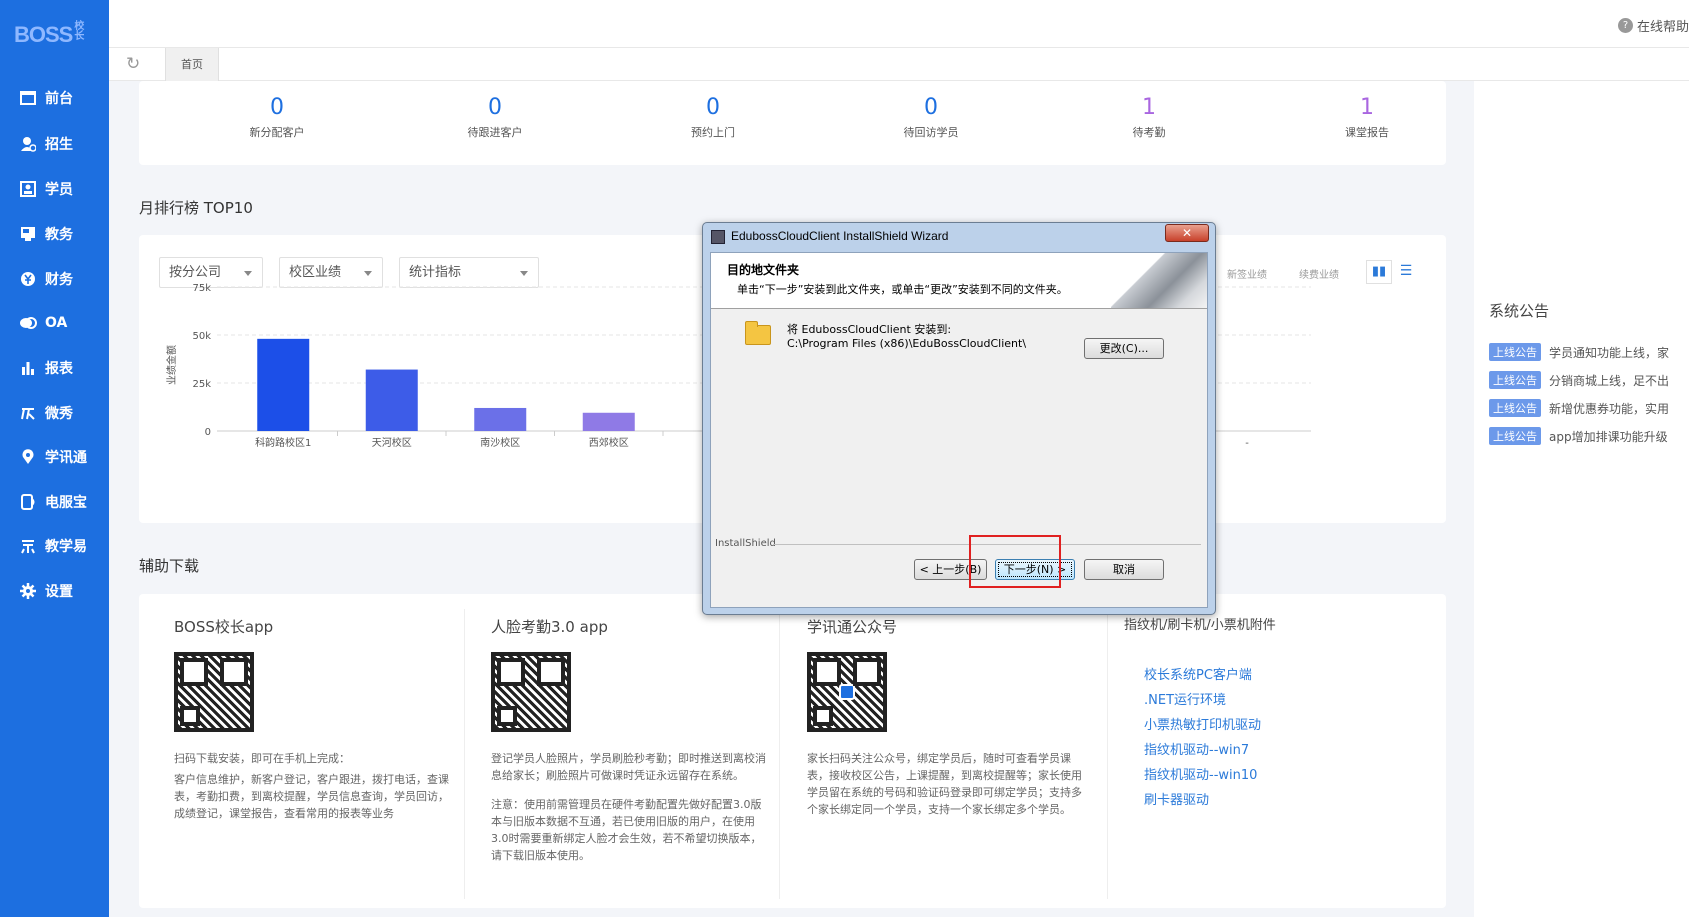 This screenshot has height=917, width=1689. I want to click on folder-icon, so click(758, 333).